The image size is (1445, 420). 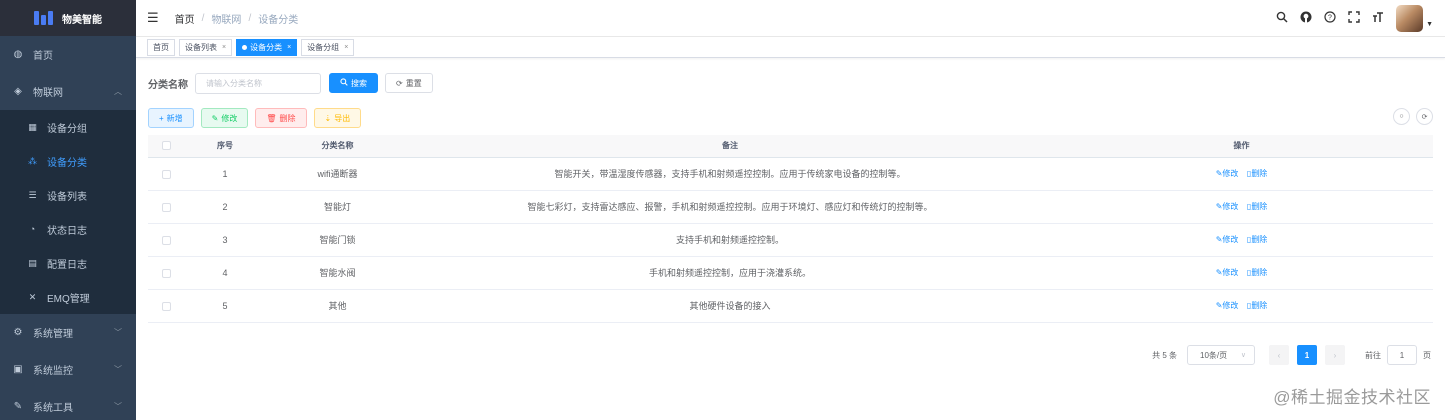 What do you see at coordinates (18, 369) in the screenshot?
I see `monitor-icon: ▣` at bounding box center [18, 369].